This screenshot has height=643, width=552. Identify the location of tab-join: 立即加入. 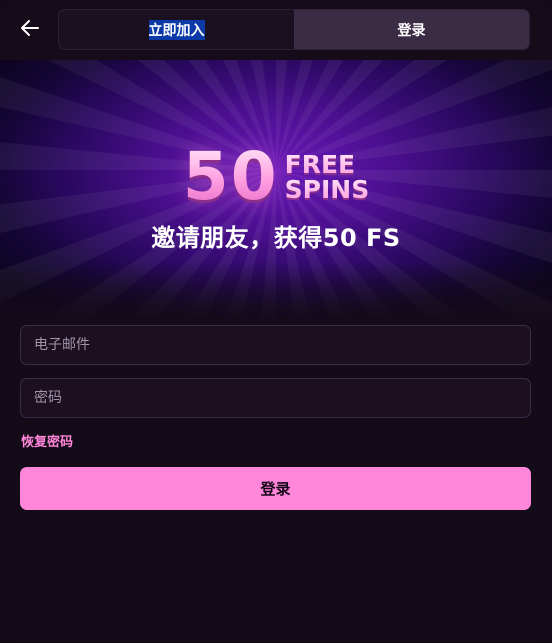
(176, 29).